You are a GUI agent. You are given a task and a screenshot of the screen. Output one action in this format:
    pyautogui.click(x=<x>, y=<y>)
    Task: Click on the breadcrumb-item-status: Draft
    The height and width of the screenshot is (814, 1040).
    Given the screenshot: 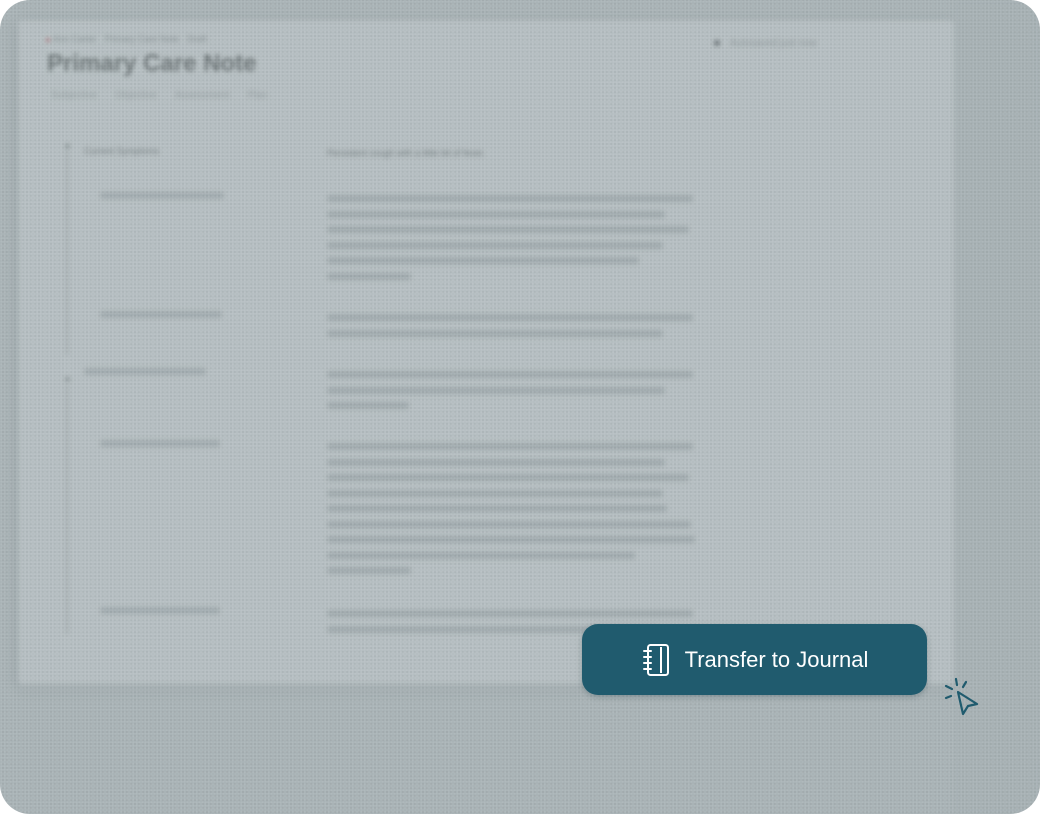 What is the action you would take?
    pyautogui.click(x=197, y=39)
    